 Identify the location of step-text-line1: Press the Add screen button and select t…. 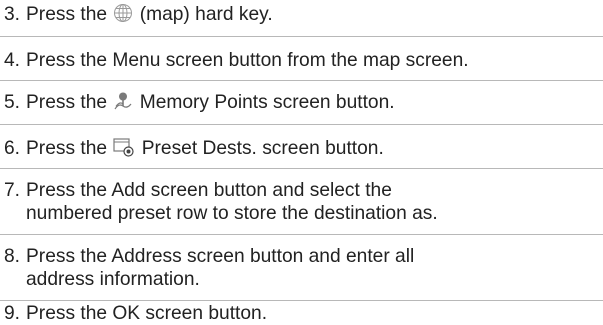
(209, 190).